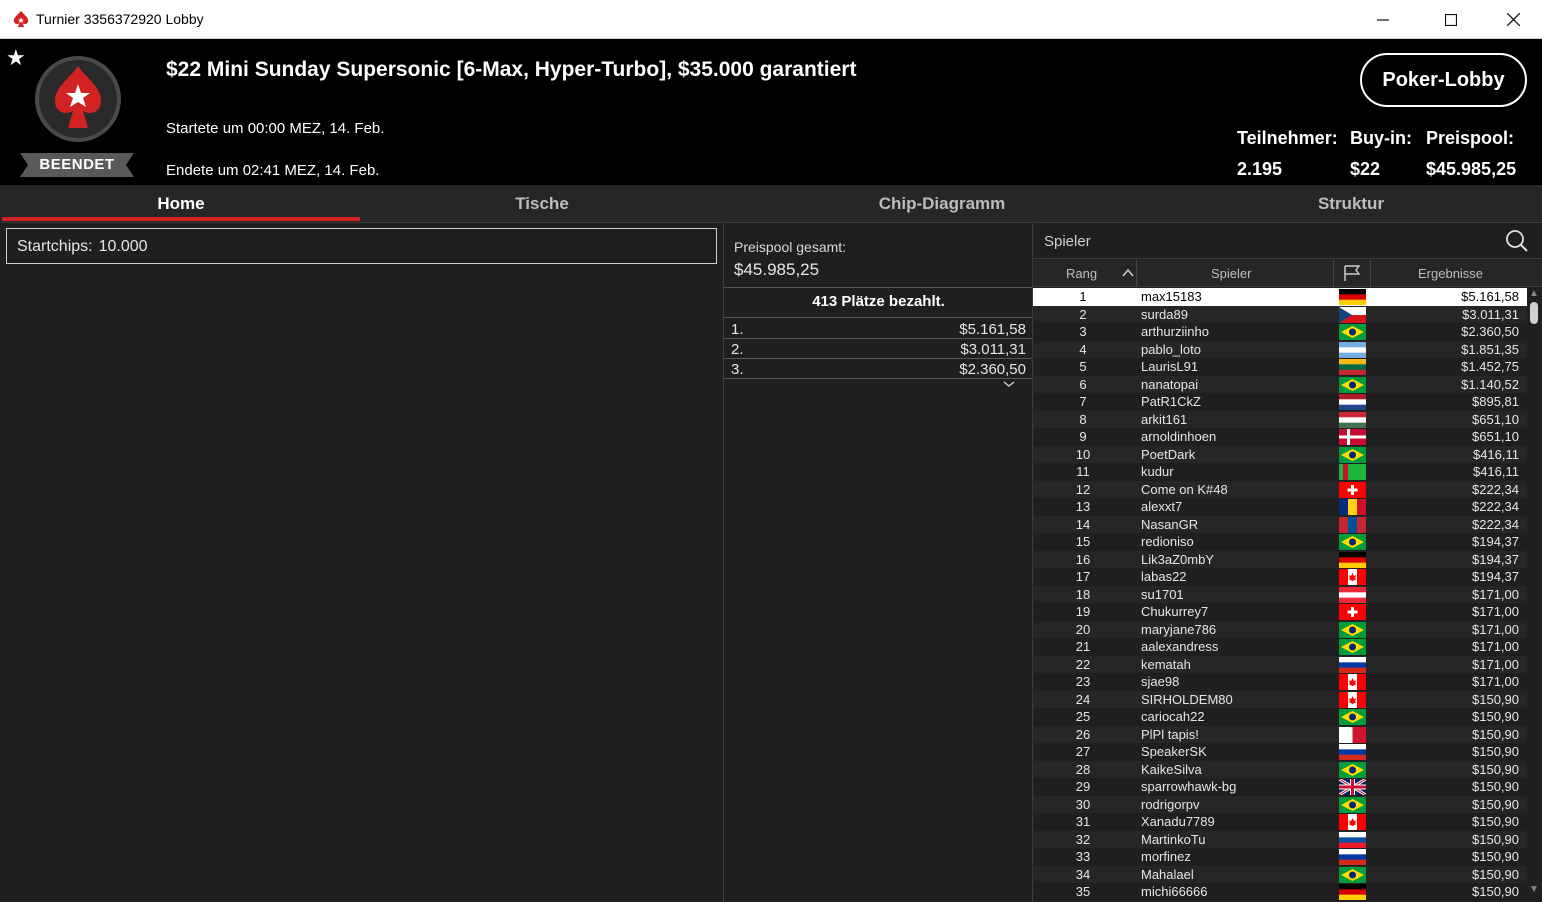  What do you see at coordinates (1280, 892) in the screenshot?
I see `table-row: 35 michi66666 $150,90` at bounding box center [1280, 892].